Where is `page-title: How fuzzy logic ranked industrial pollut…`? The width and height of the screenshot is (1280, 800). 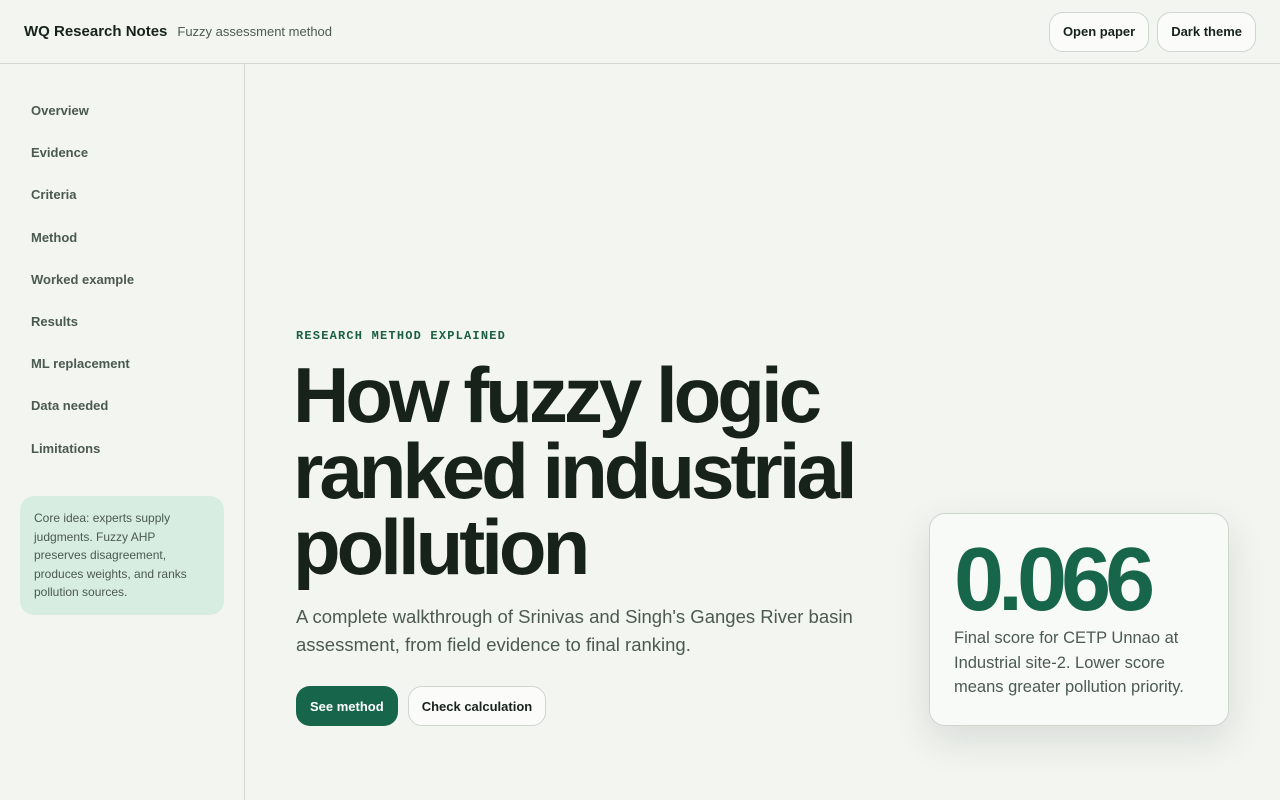 page-title: How fuzzy logic ranked industrial pollut… is located at coordinates (575, 471).